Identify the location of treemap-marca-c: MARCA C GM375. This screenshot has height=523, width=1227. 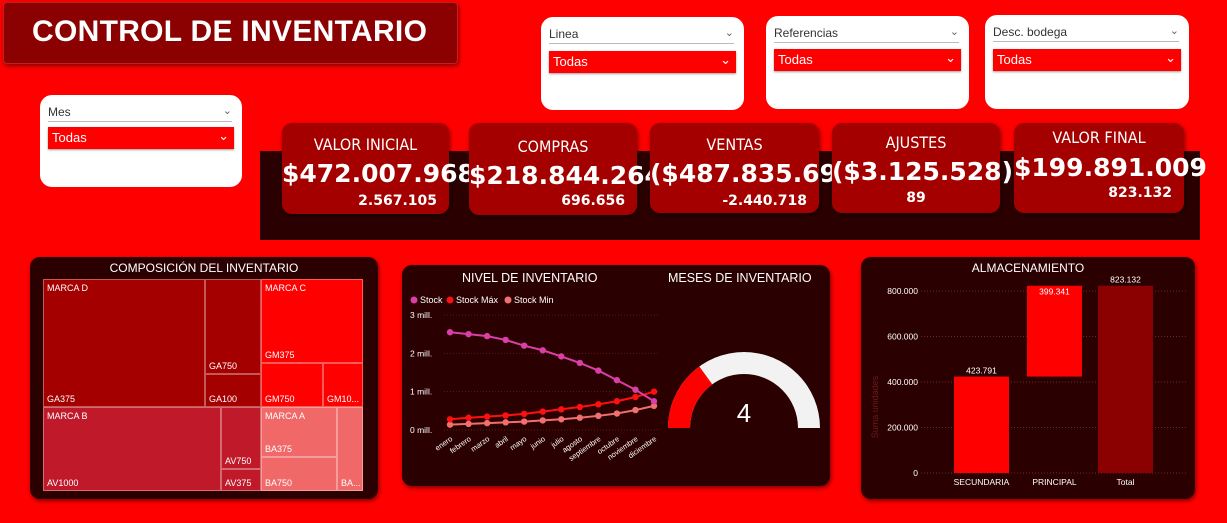
(312, 321).